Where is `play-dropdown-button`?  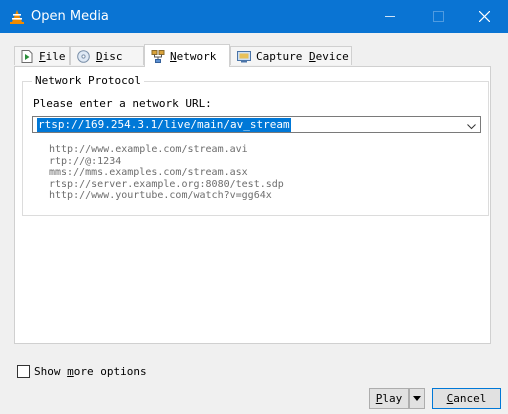 play-dropdown-button is located at coordinates (417, 398).